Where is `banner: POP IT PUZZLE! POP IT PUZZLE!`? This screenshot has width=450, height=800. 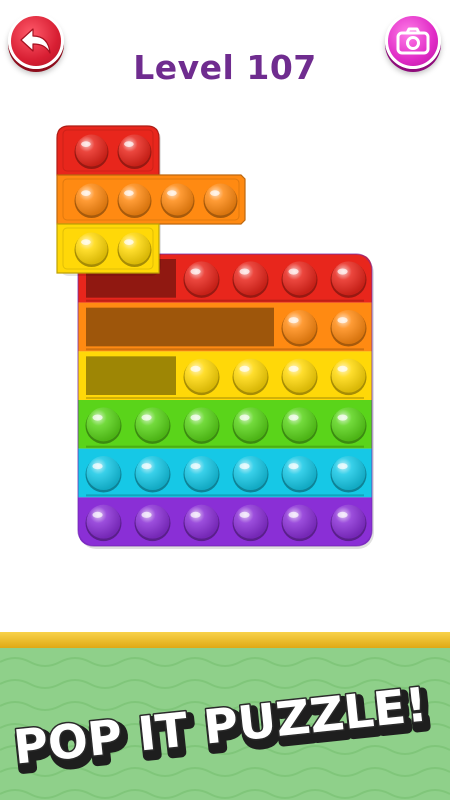
banner: POP IT PUZZLE! POP IT PUZZLE! is located at coordinates (223, 731).